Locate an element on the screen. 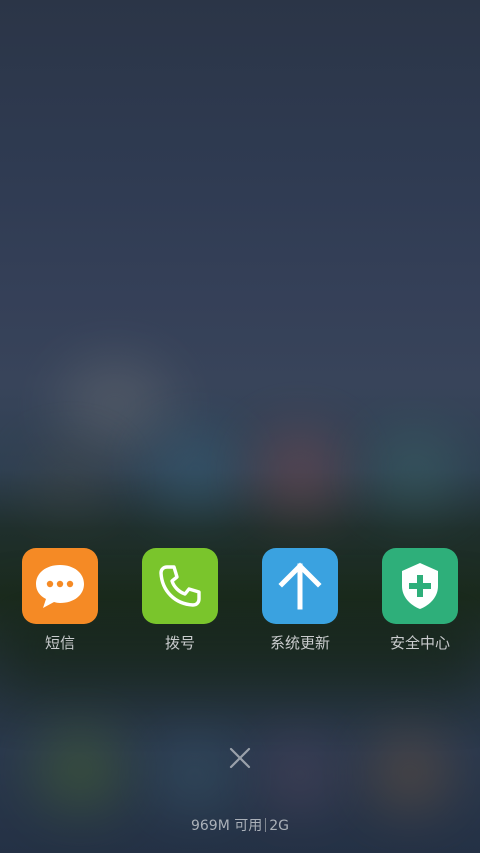 Image resolution: width=480 pixels, height=853 pixels. app-label-messages: 短信 is located at coordinates (59, 643).